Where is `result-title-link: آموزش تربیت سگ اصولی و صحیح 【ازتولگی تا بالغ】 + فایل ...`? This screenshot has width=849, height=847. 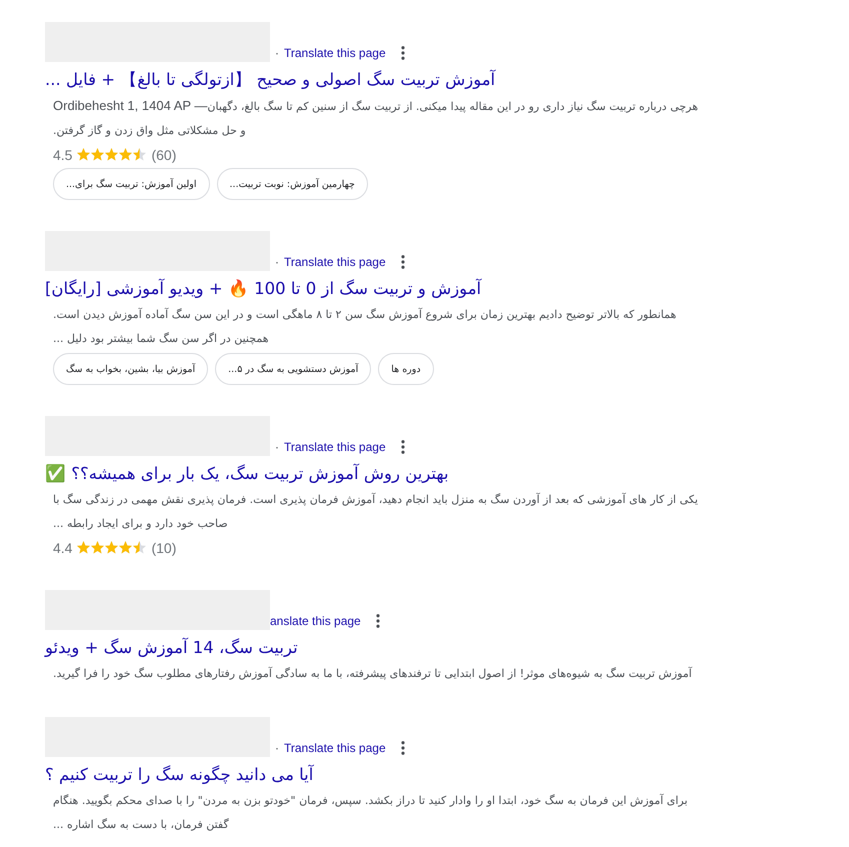
result-title-link: آموزش تربیت سگ اصولی و صحیح 【ازتولگی تا بالغ】 + فایل ... is located at coordinates (270, 80).